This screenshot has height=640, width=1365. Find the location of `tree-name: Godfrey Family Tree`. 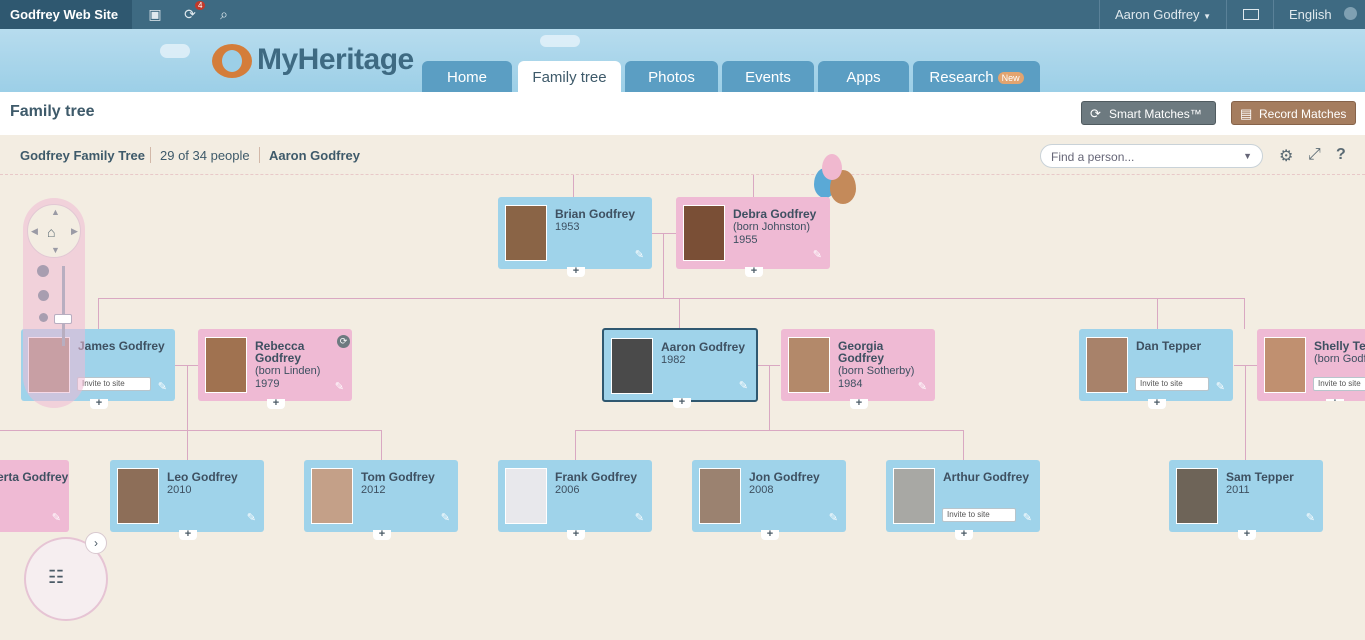

tree-name: Godfrey Family Tree is located at coordinates (82, 155).